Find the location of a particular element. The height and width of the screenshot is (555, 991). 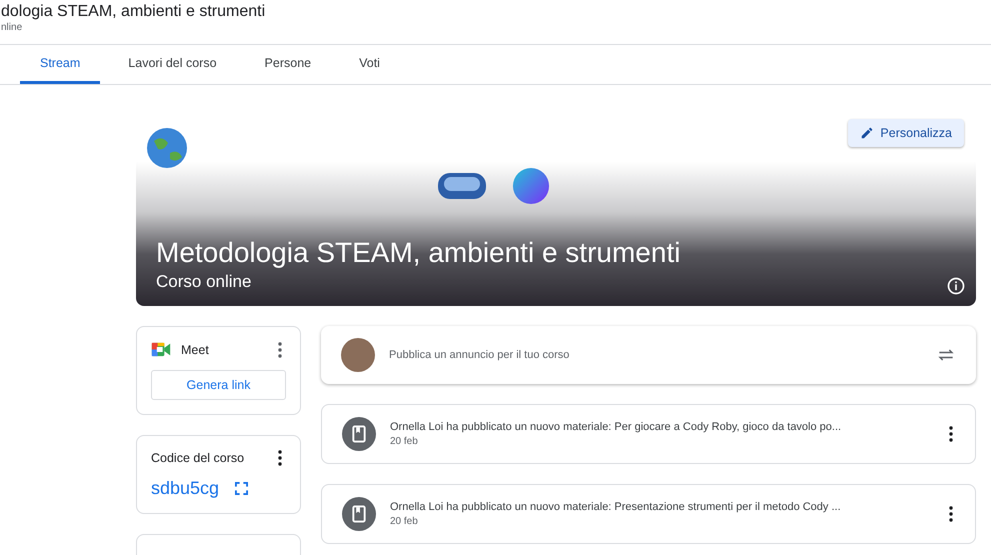

banner-subtitle: Corso online is located at coordinates (204, 282).